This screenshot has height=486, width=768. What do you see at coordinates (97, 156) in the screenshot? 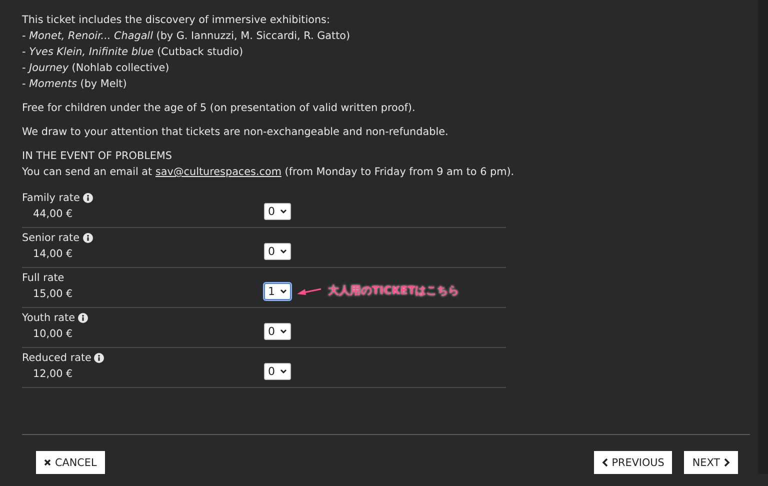
I see `section-heading: IN THE EVENT OF PROBLEMS` at bounding box center [97, 156].